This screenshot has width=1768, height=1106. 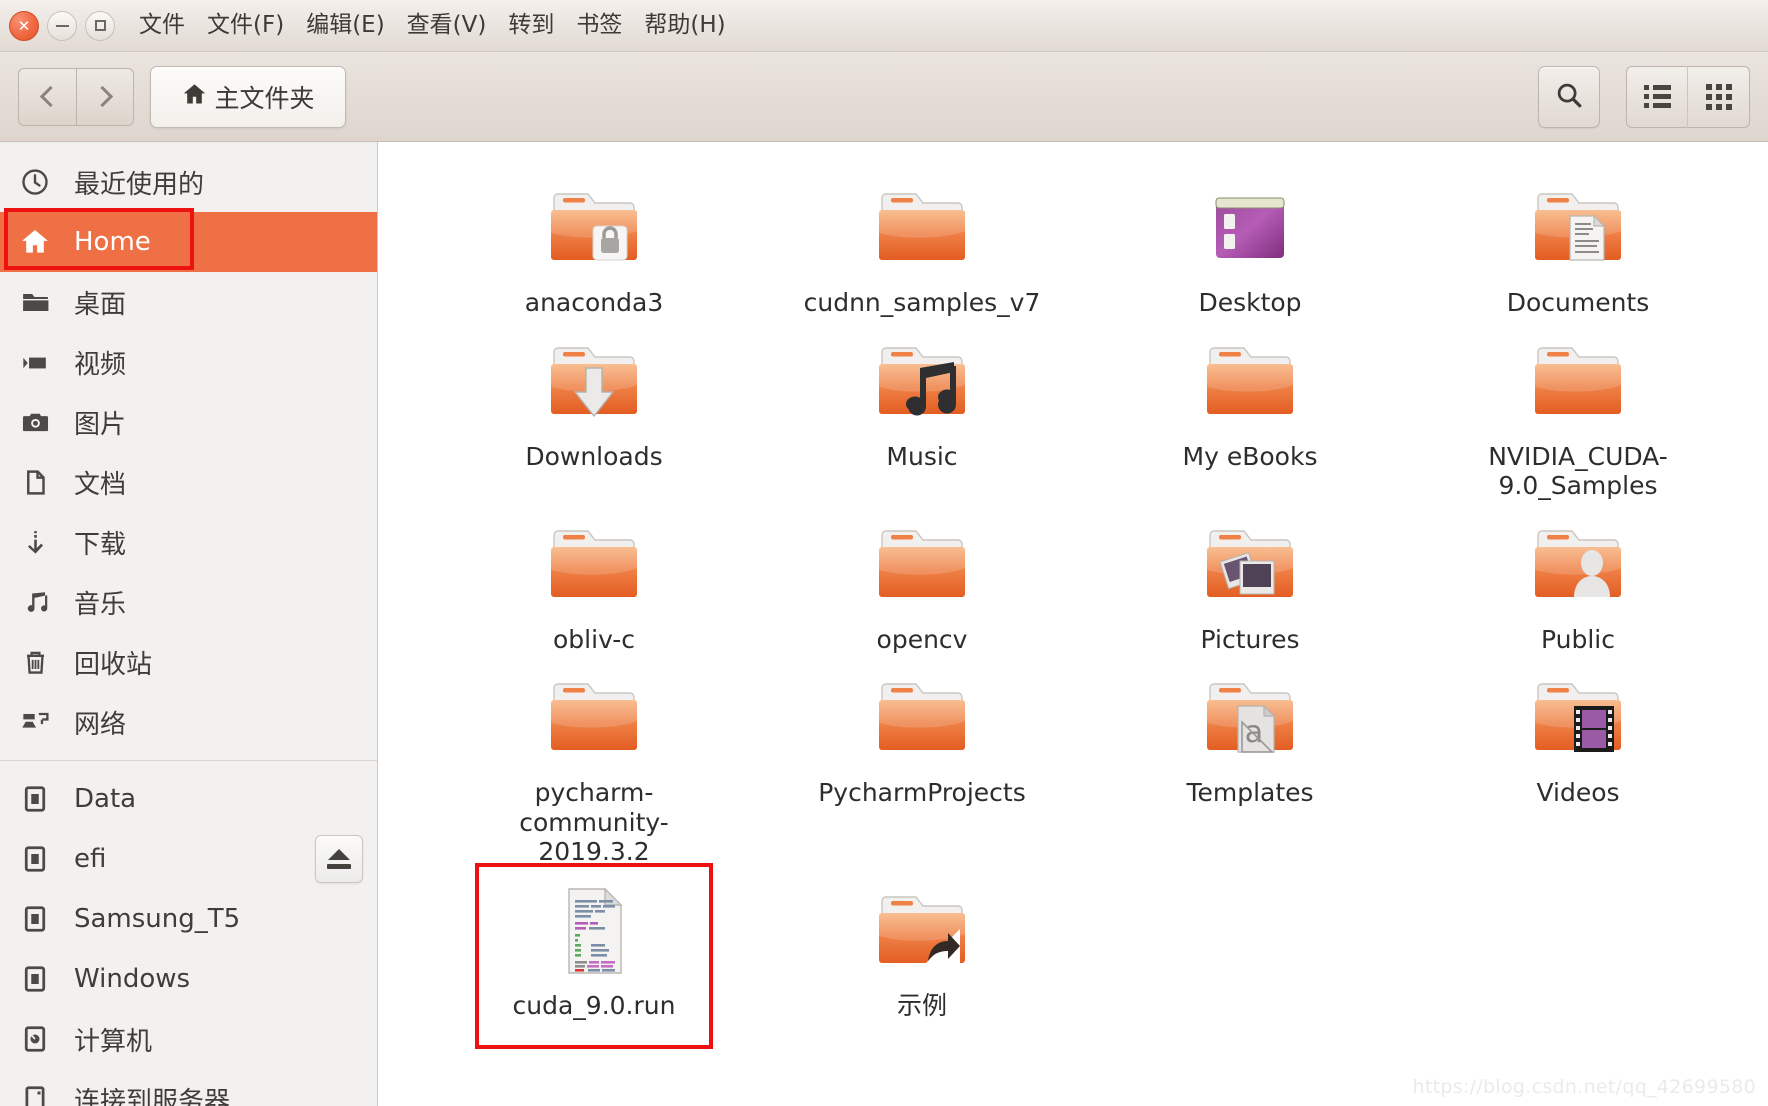 I want to click on sidebar-item-desktop: 桌面, so click(x=188, y=302).